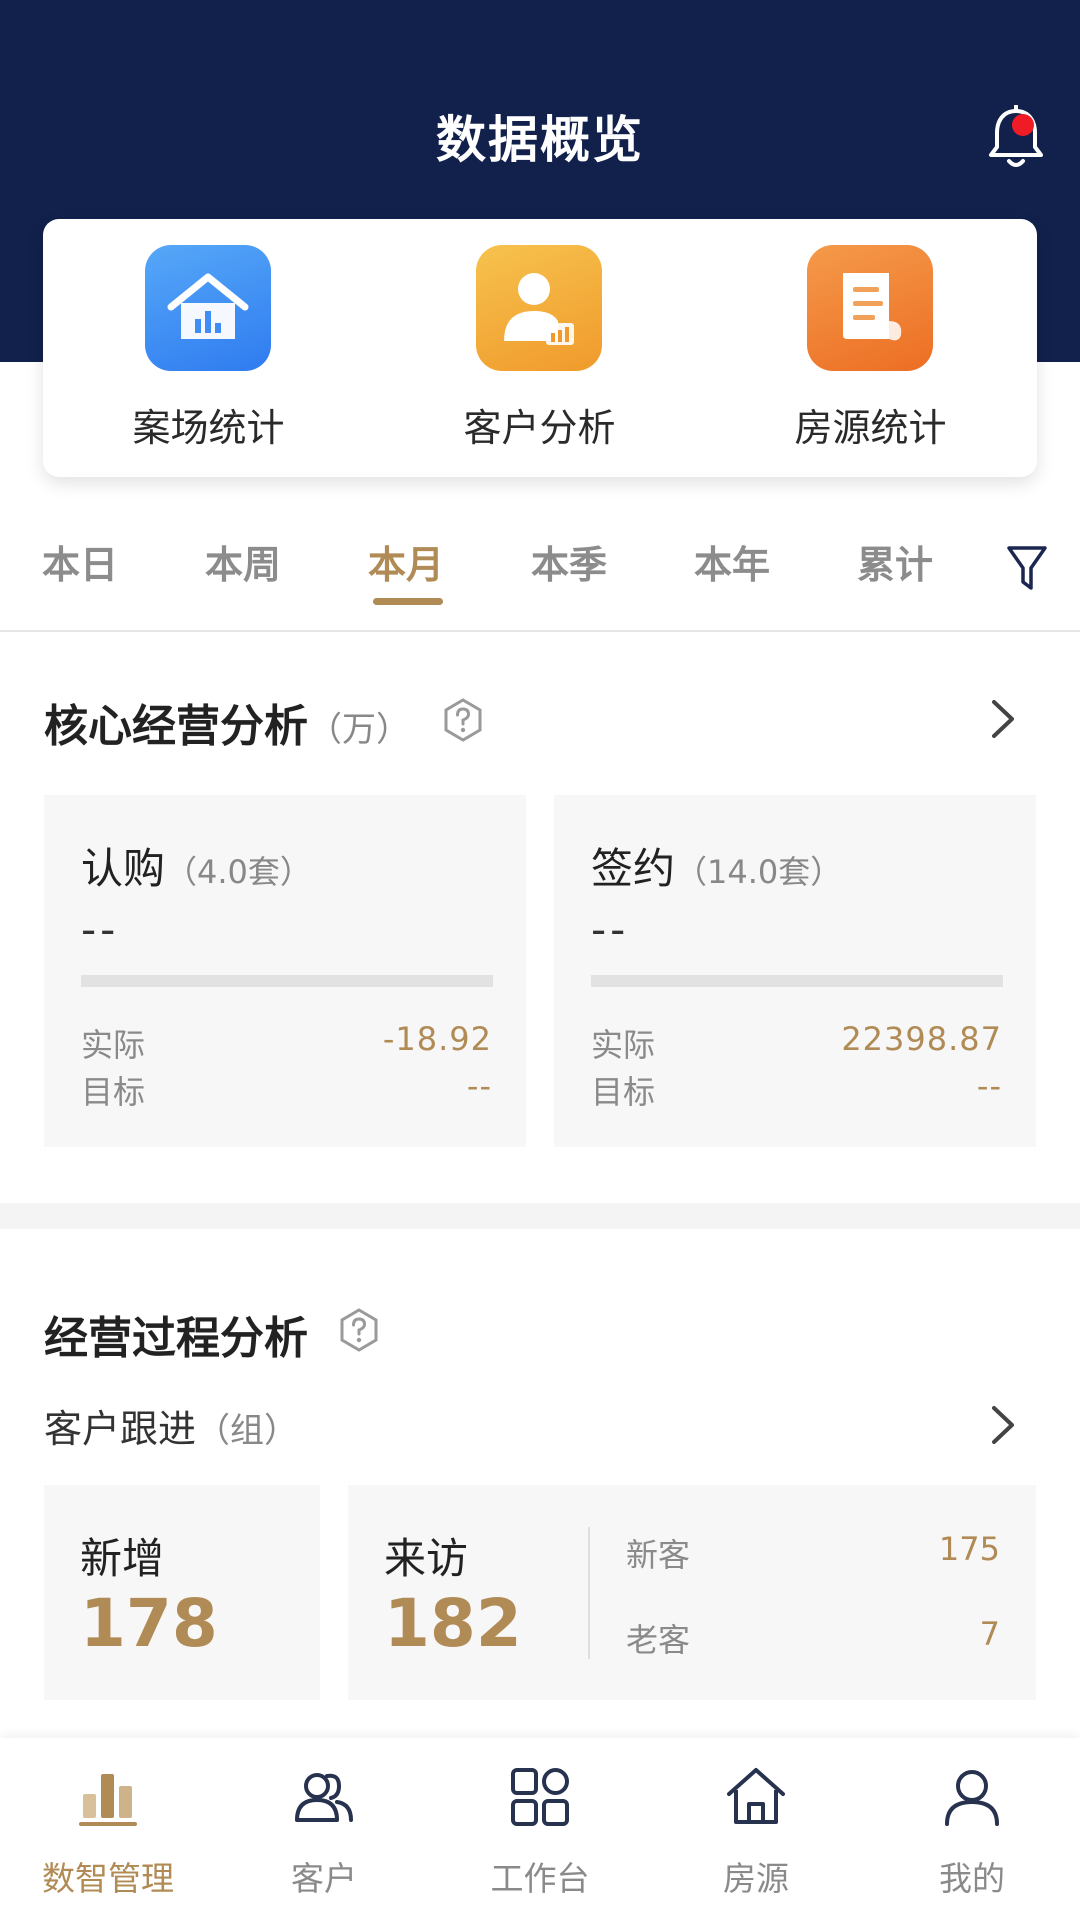 The height and width of the screenshot is (1920, 1080). Describe the element at coordinates (540, 1878) in the screenshot. I see `nav-label: 工作台` at that location.